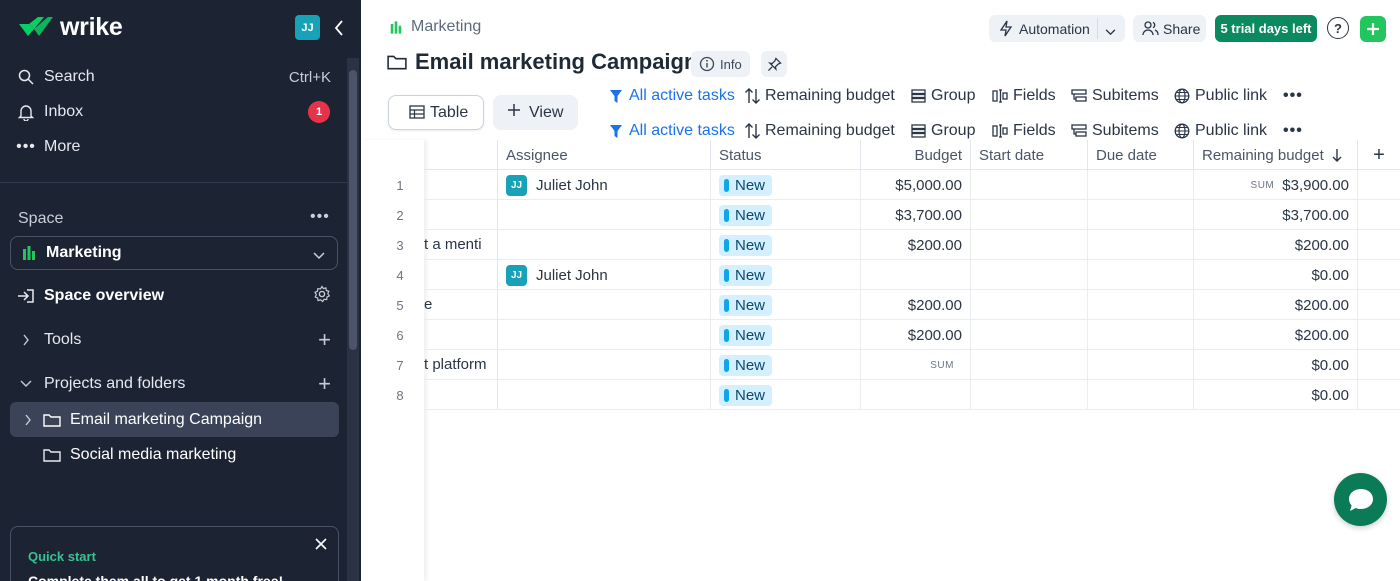 The width and height of the screenshot is (1400, 581). What do you see at coordinates (461, 245) in the screenshot?
I see `task-title-cell: t a menti` at bounding box center [461, 245].